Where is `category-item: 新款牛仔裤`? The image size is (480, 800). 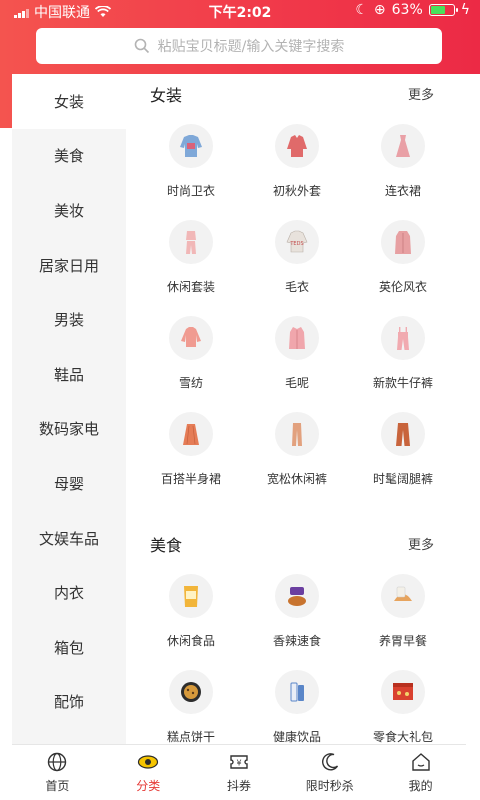
category-item: 新款牛仔裤 is located at coordinates (403, 350).